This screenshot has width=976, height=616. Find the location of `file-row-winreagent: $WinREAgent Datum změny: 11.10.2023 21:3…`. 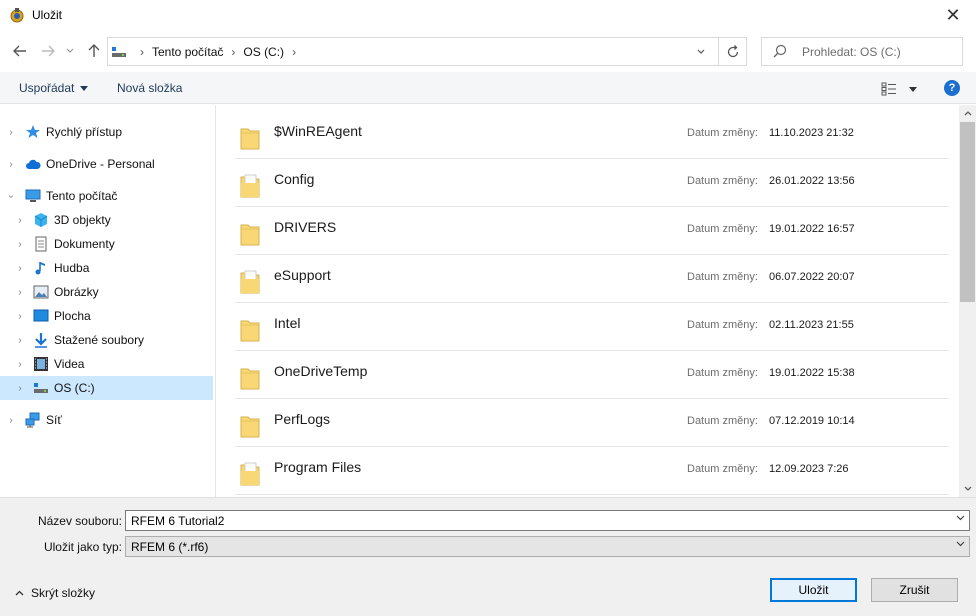

file-row-winreagent: $WinREAgent Datum změny: 11.10.2023 21:3… is located at coordinates (592, 135).